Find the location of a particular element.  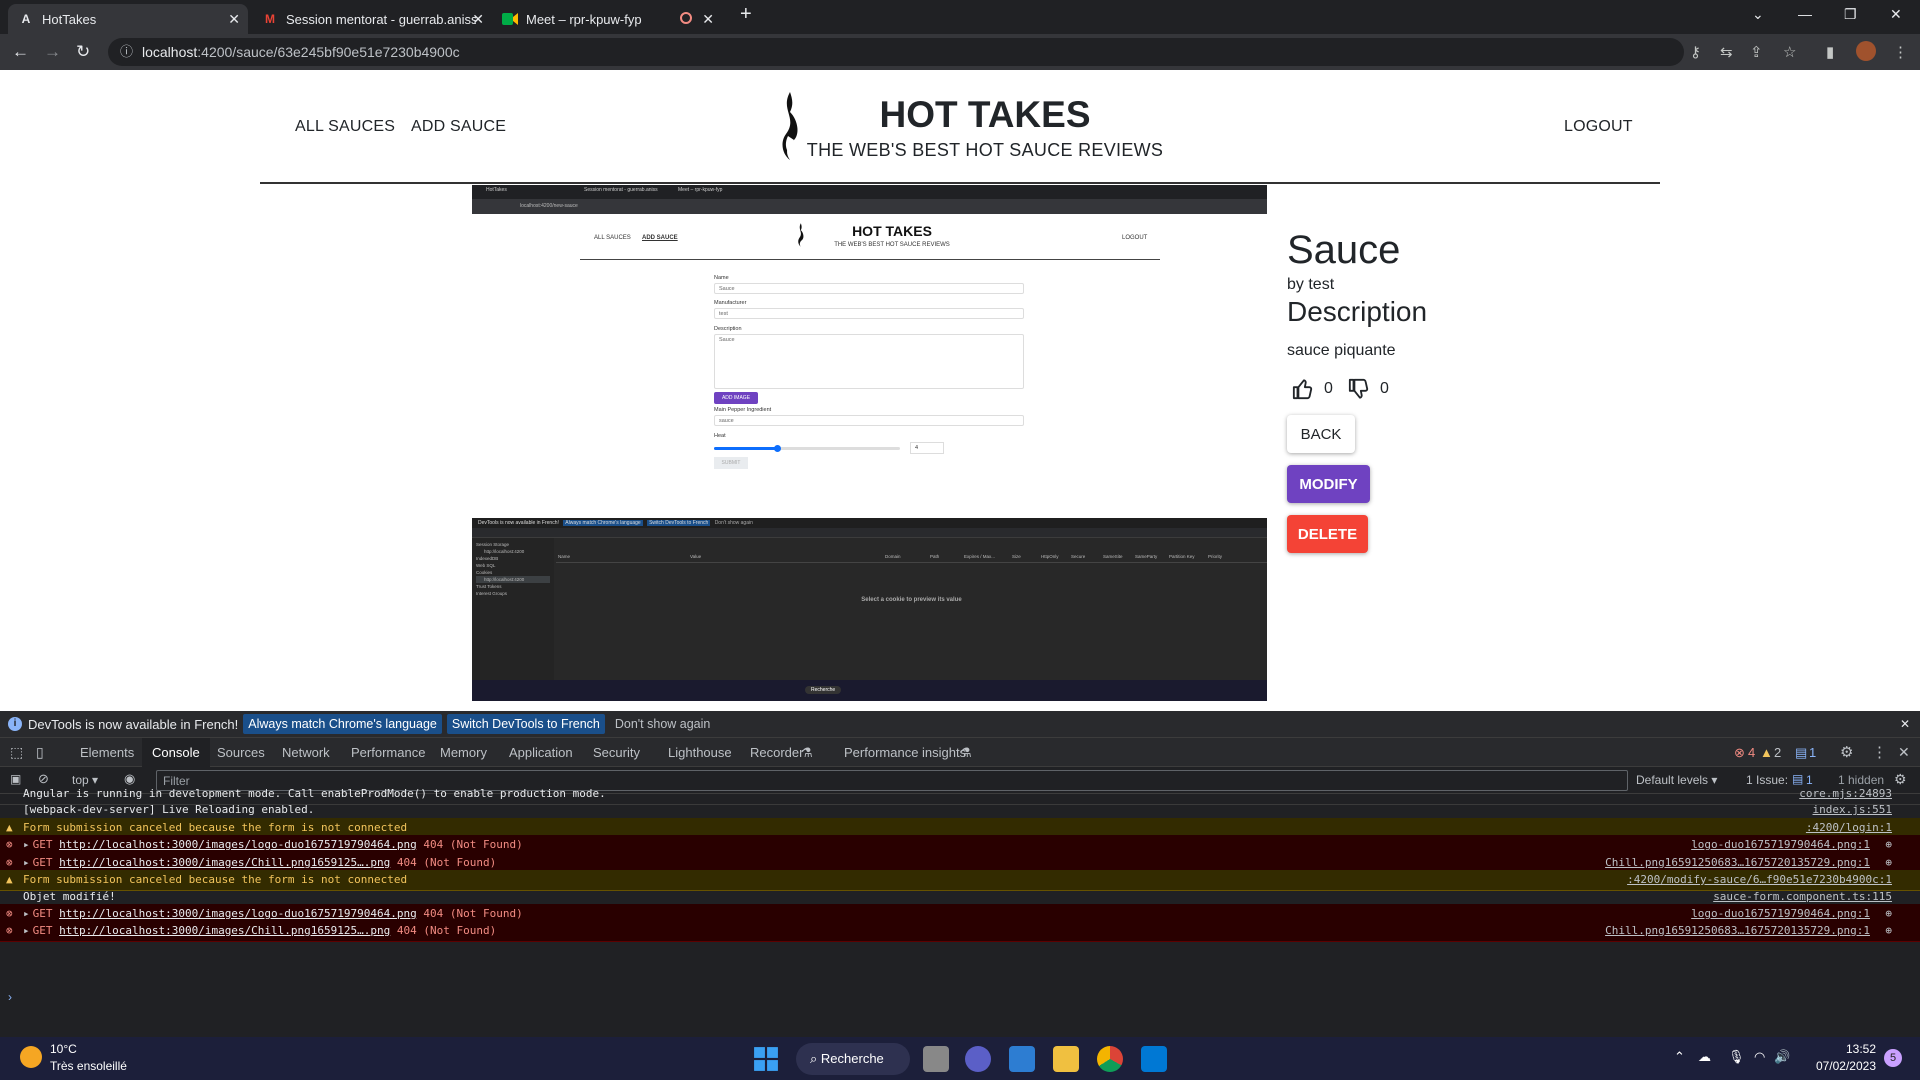

new-tab-icon: + is located at coordinates (746, 14).